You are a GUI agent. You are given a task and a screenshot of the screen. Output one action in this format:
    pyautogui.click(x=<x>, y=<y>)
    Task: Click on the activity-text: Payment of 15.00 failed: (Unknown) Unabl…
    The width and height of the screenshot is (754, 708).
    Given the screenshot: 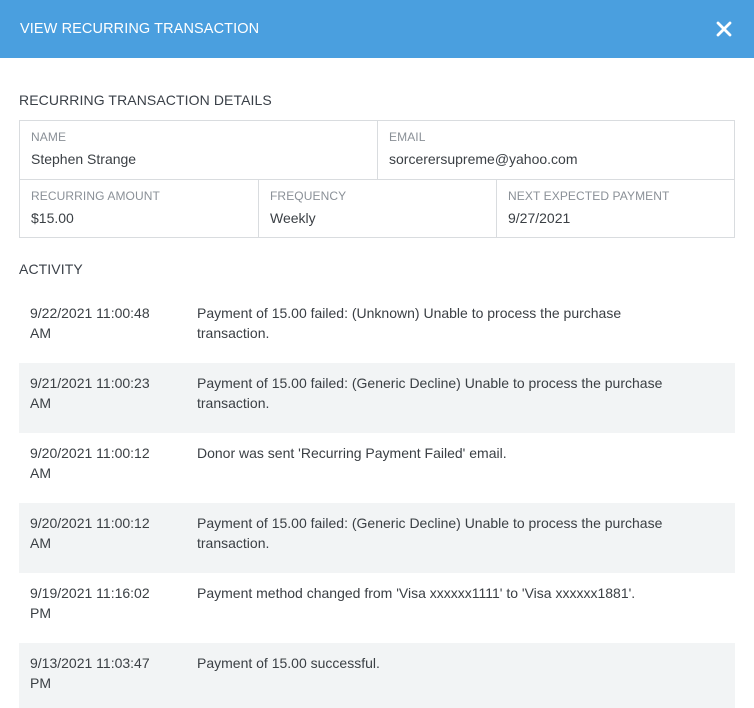 What is the action you would take?
    pyautogui.click(x=409, y=323)
    